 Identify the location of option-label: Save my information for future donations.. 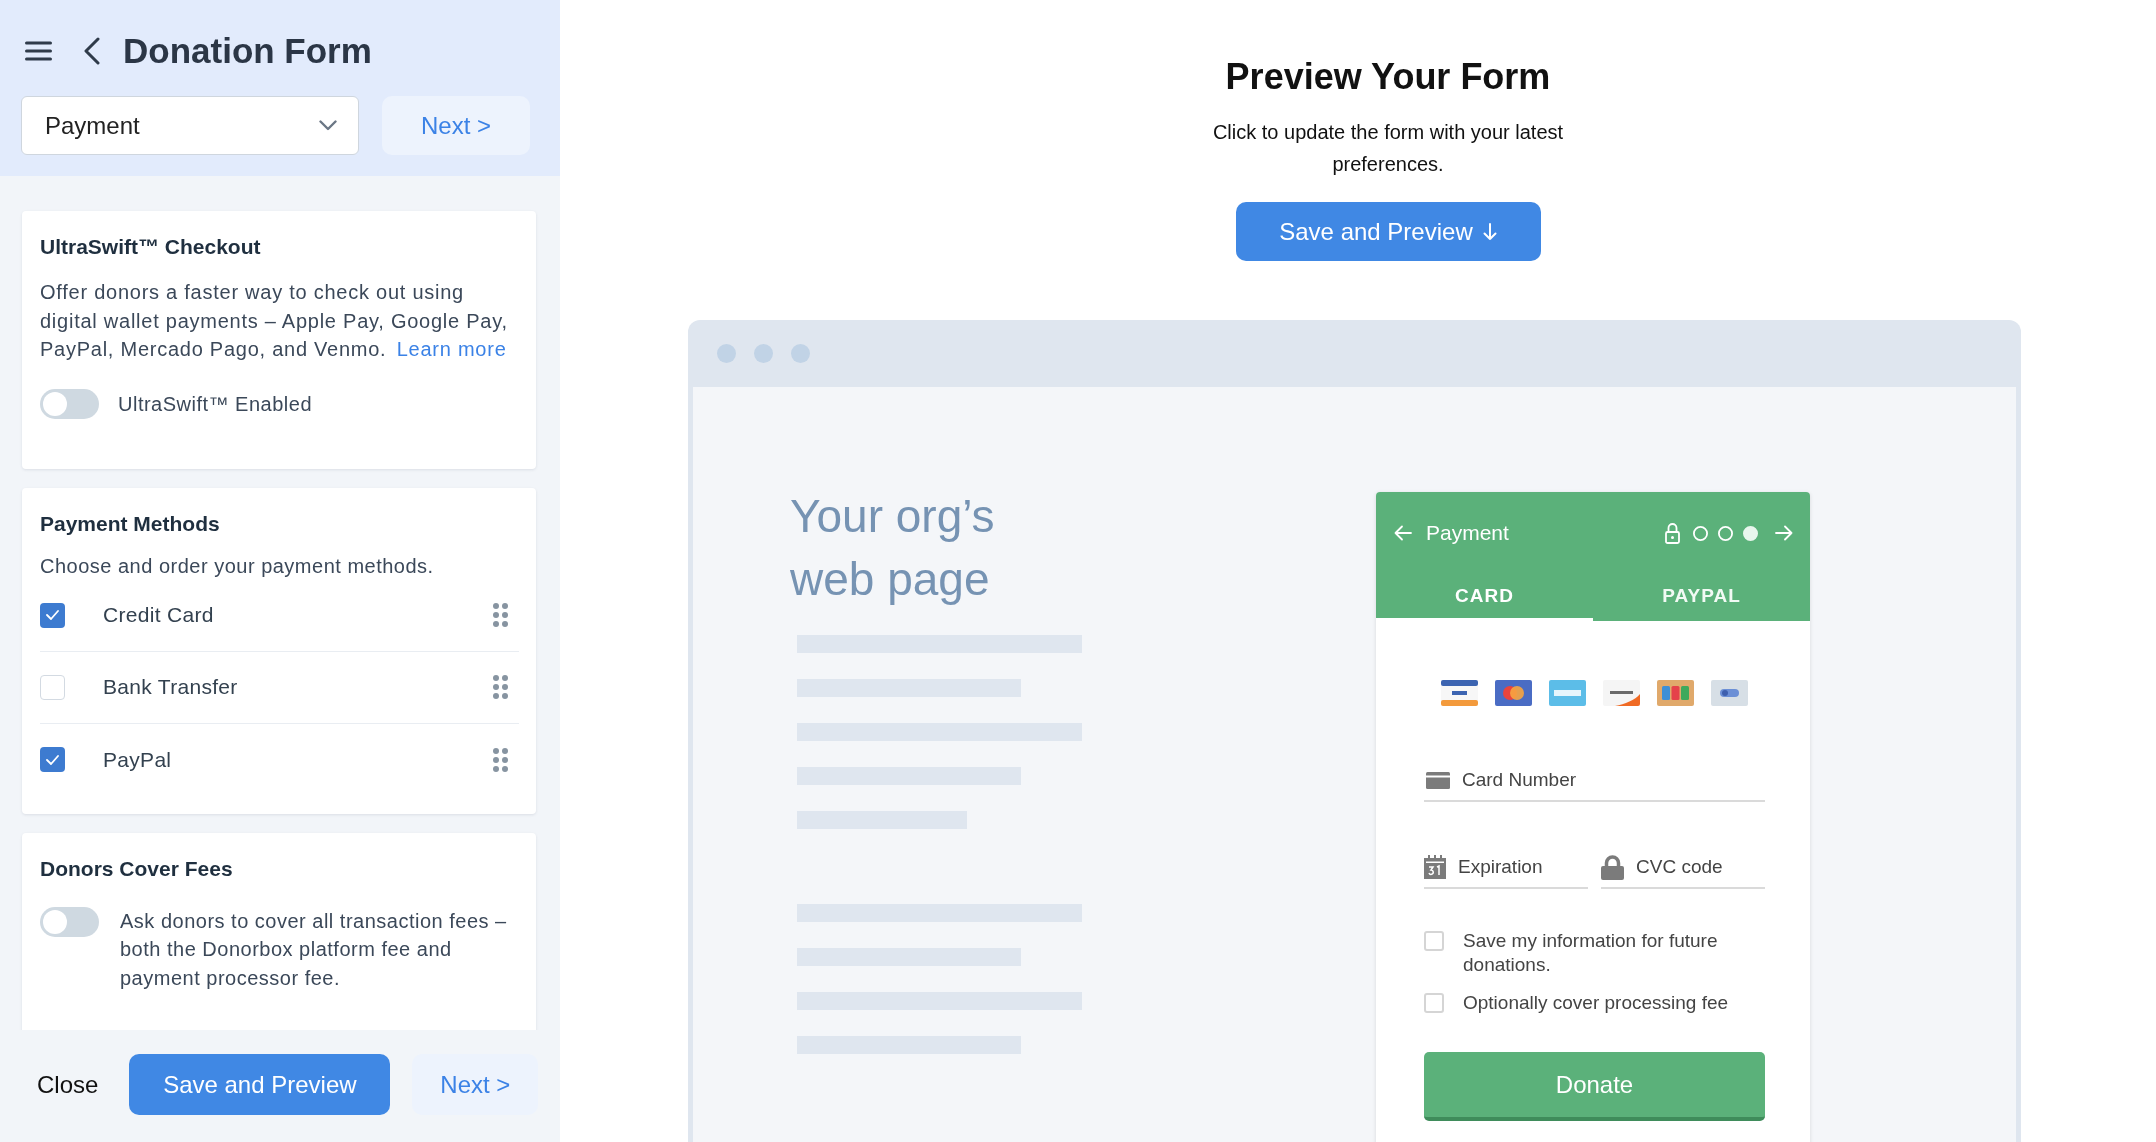
(1591, 953).